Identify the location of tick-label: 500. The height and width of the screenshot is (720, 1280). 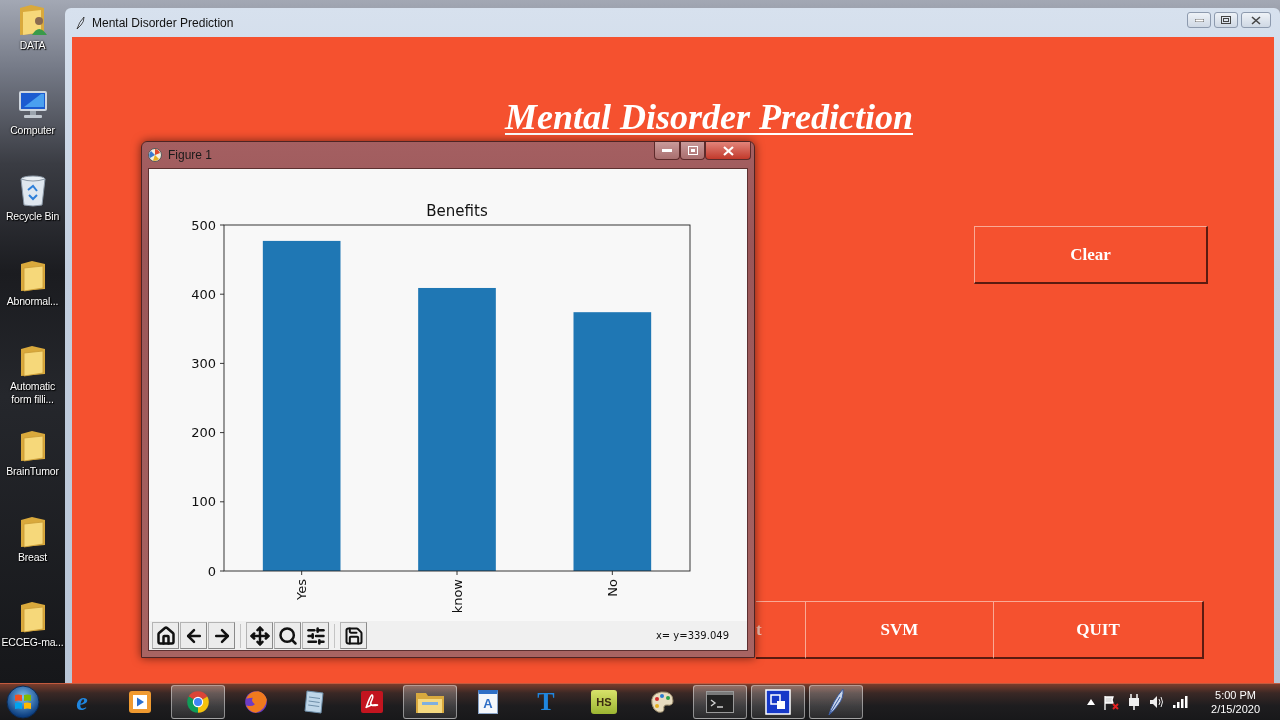
(203, 225).